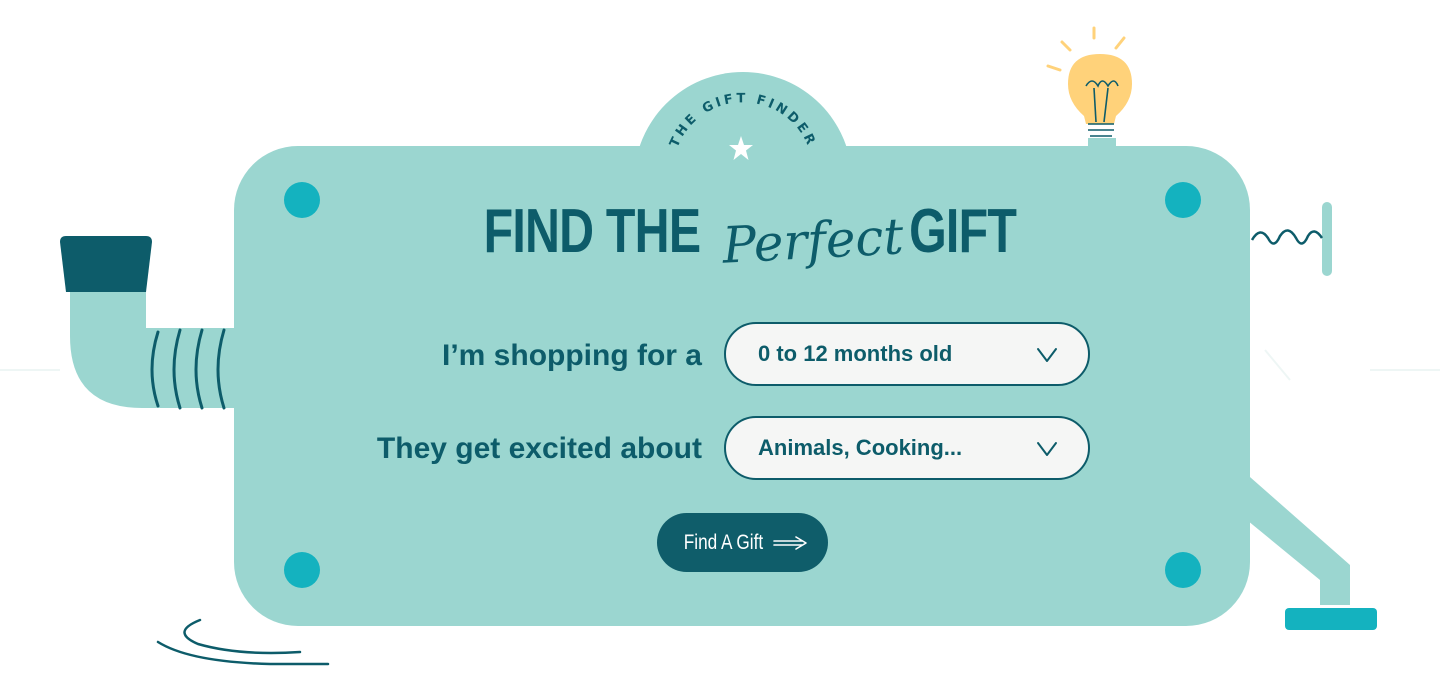 The image size is (1440, 700). What do you see at coordinates (243, 642) in the screenshot?
I see `motion-lines` at bounding box center [243, 642].